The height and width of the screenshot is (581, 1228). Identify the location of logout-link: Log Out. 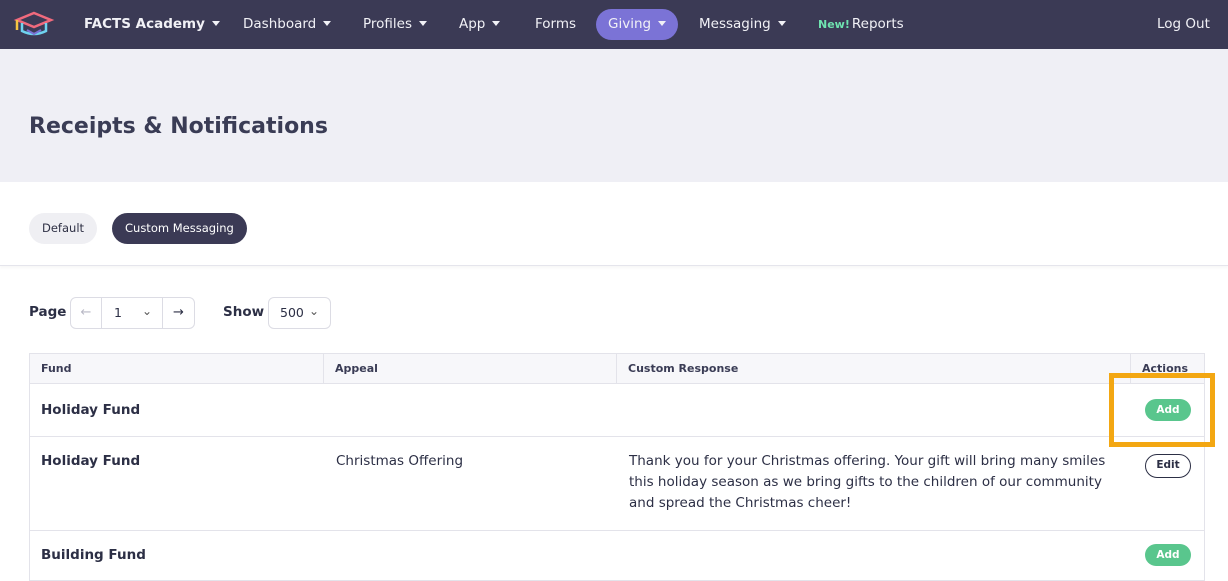
(1183, 24).